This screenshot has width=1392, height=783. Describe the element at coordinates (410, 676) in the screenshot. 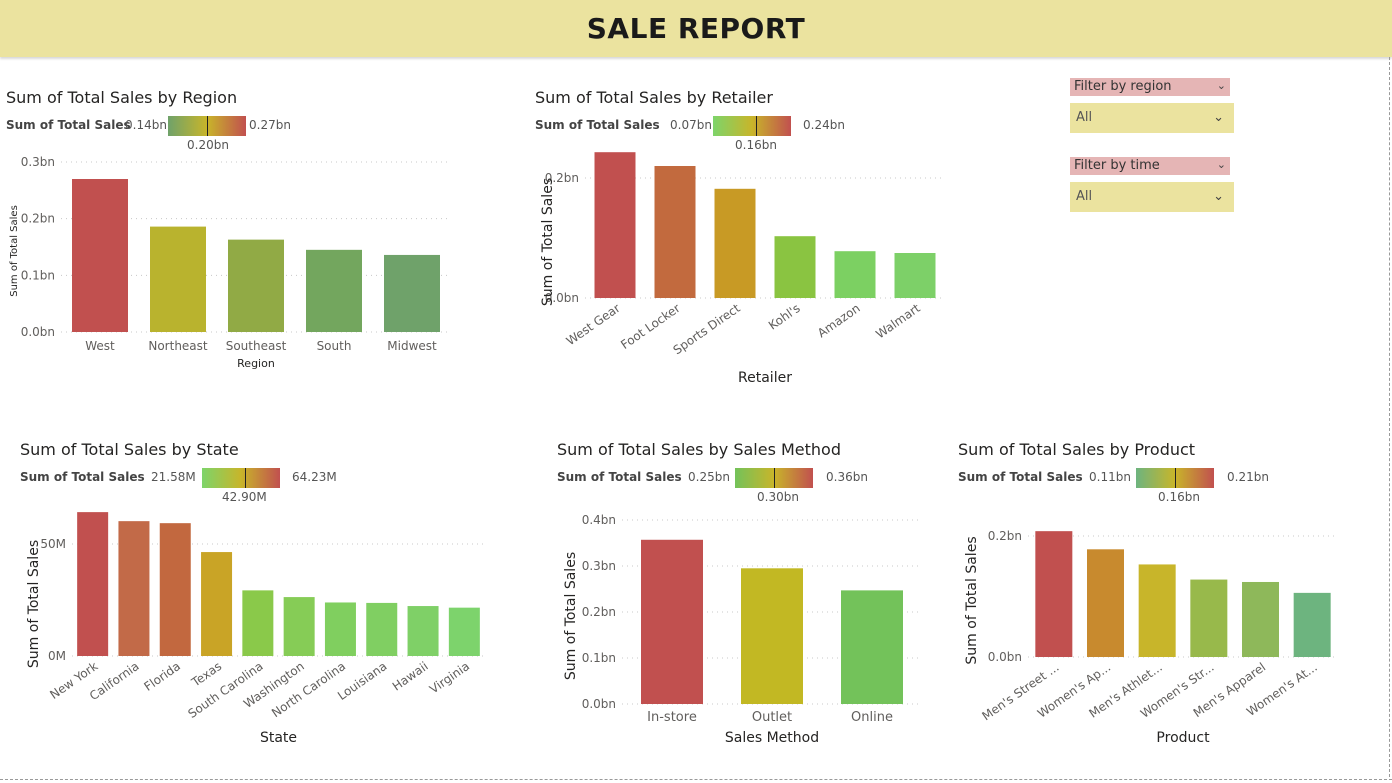

I see `state-x-tick-label: Hawaii` at that location.